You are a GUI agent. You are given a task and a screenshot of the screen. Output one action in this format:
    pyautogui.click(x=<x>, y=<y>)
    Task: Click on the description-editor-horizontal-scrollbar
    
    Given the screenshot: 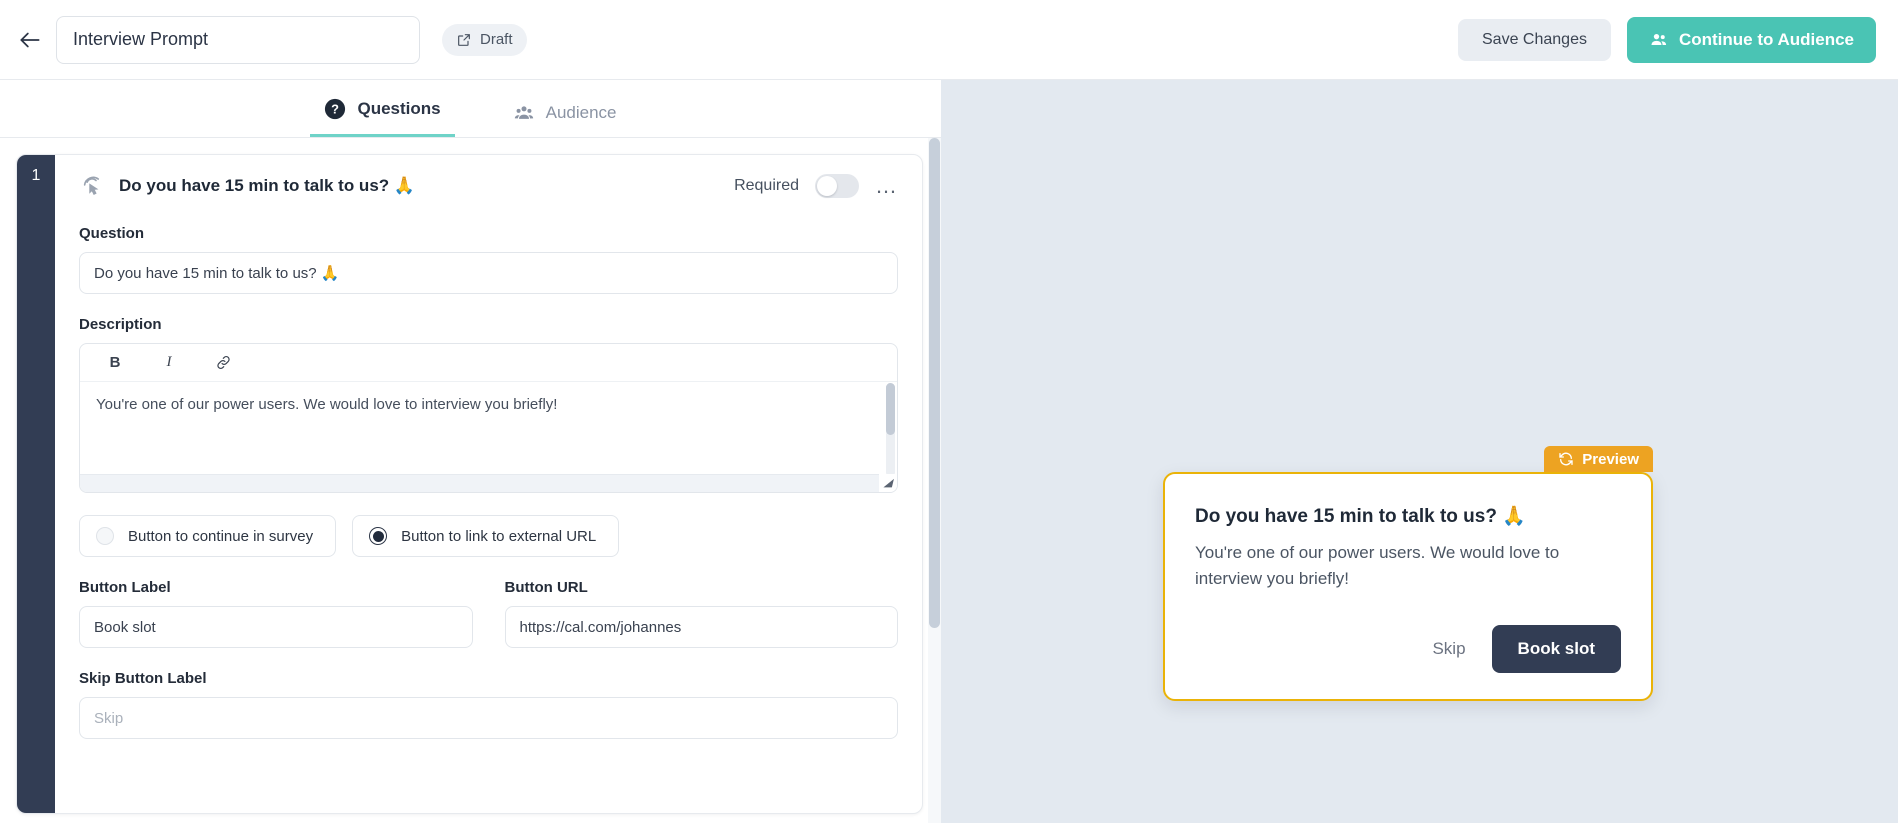 What is the action you would take?
    pyautogui.click(x=488, y=483)
    